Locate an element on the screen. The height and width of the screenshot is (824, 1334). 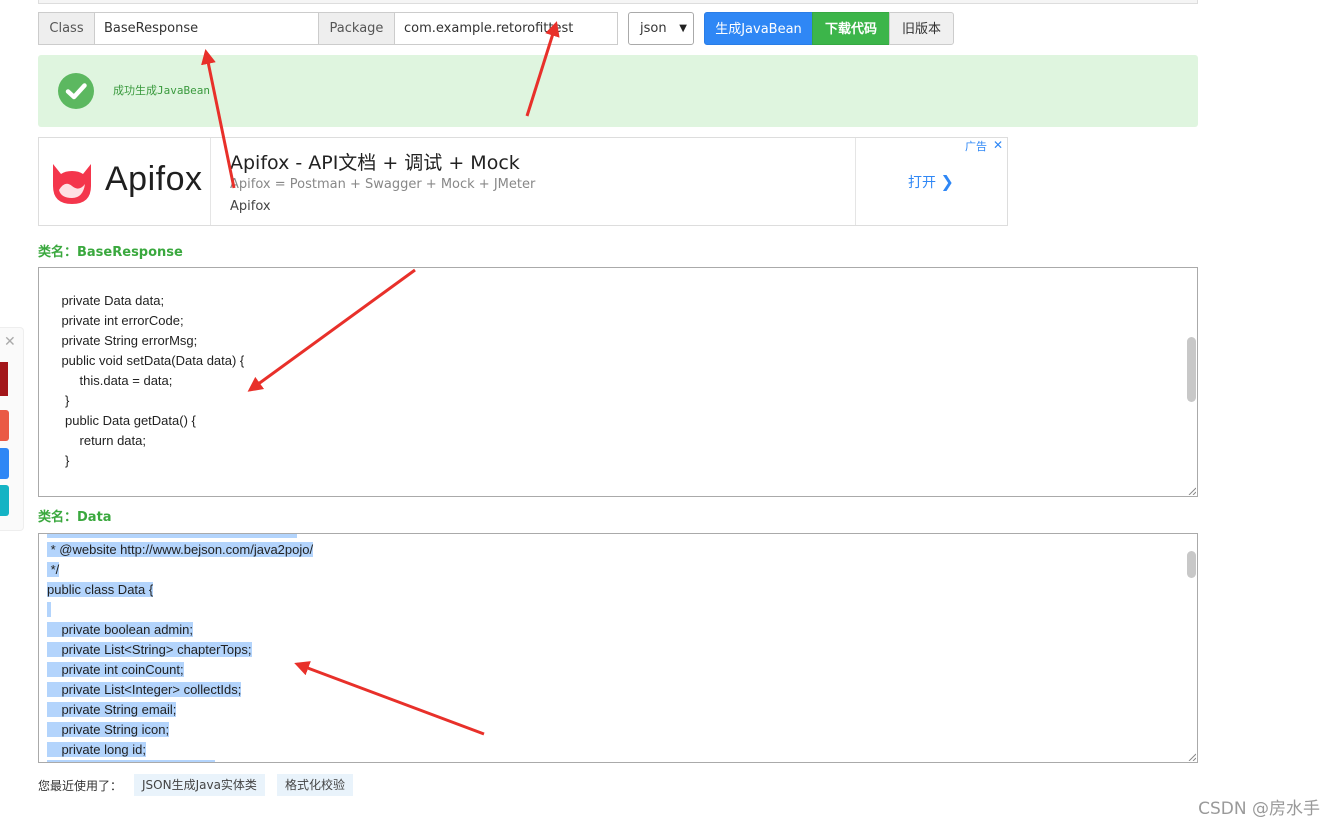
code-line: return data; is located at coordinates (97, 440).